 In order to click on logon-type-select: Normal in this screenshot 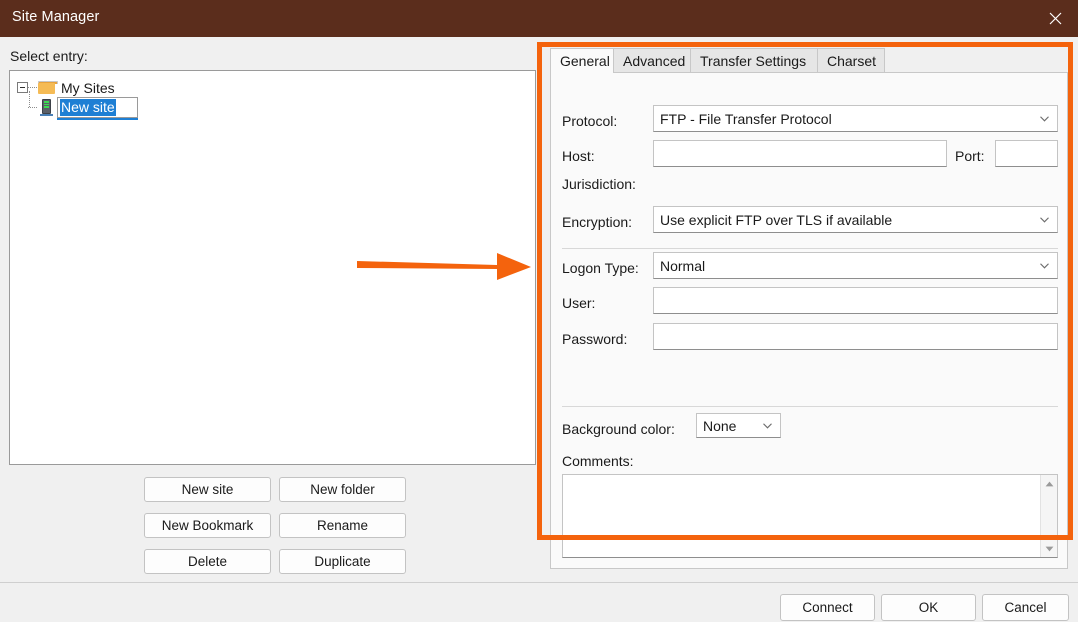, I will do `click(855, 265)`.